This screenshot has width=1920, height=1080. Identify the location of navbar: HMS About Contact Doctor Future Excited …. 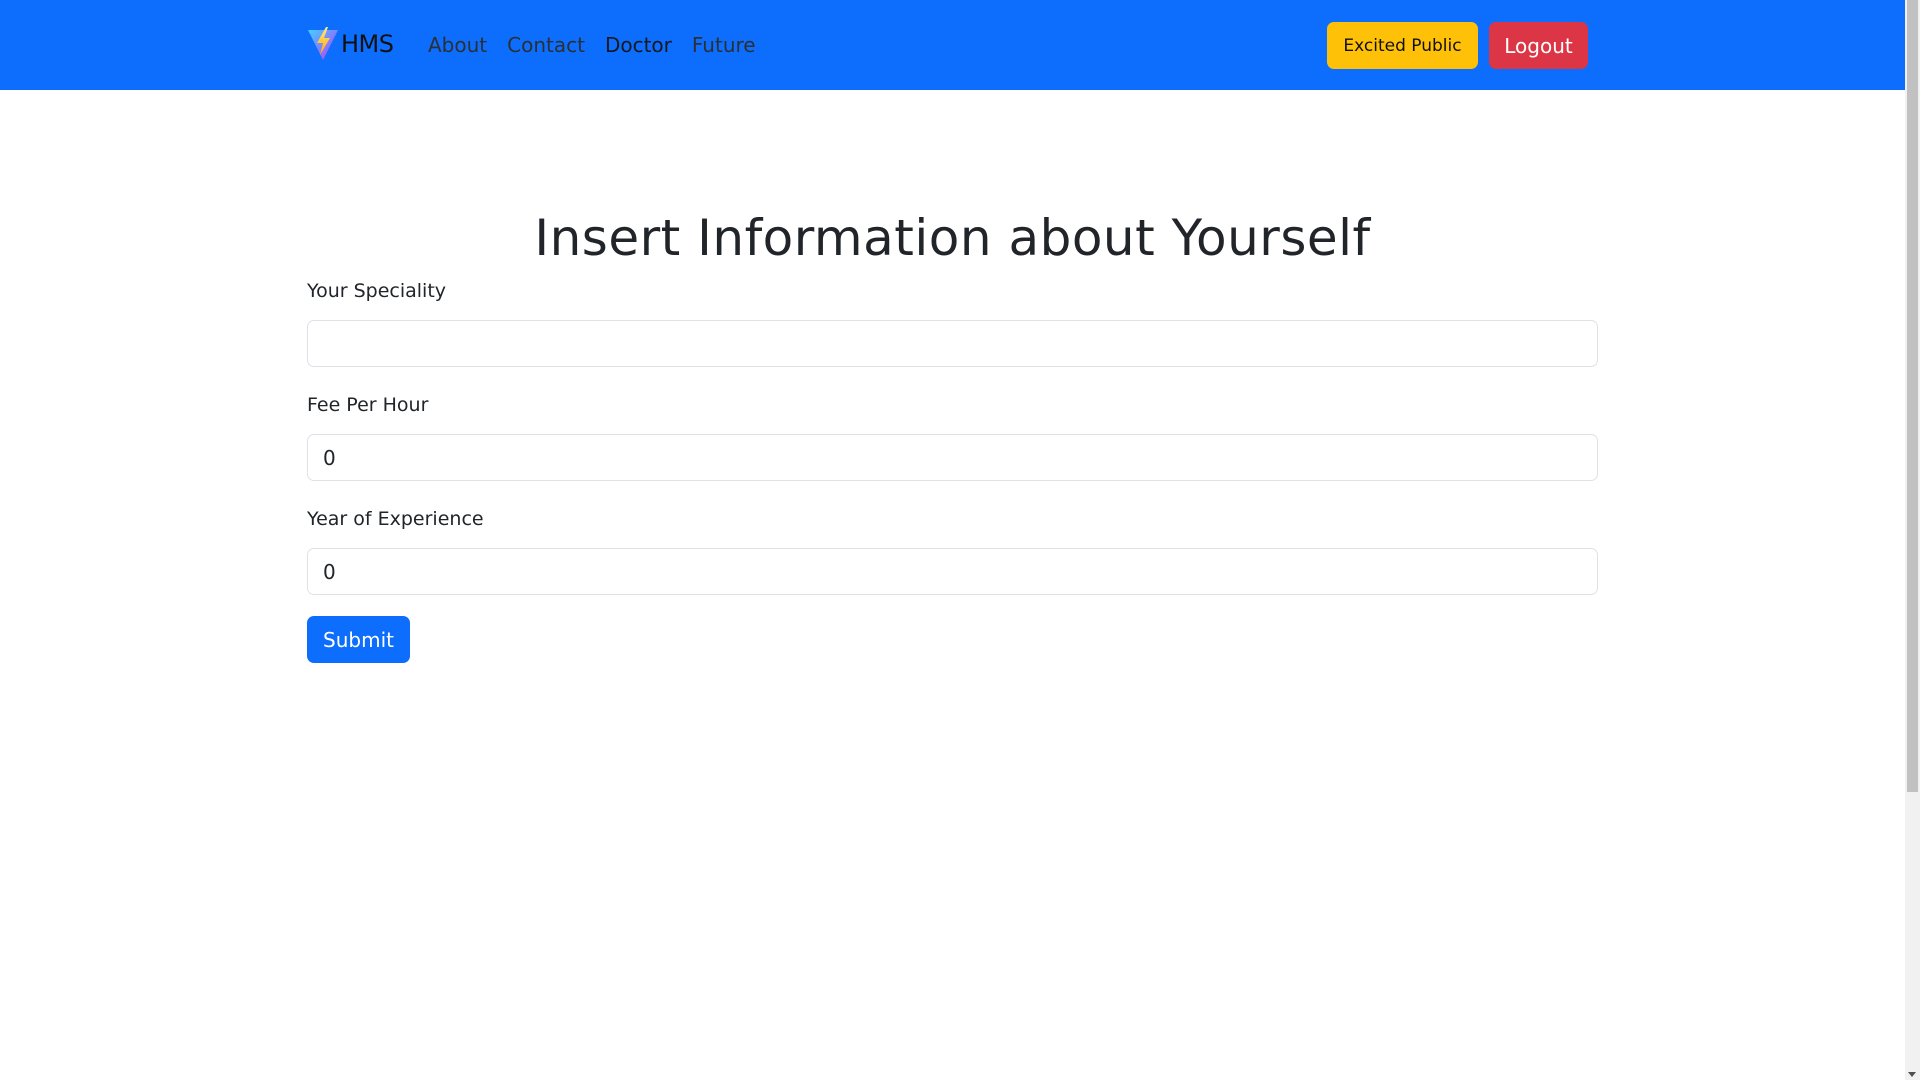
(952, 45).